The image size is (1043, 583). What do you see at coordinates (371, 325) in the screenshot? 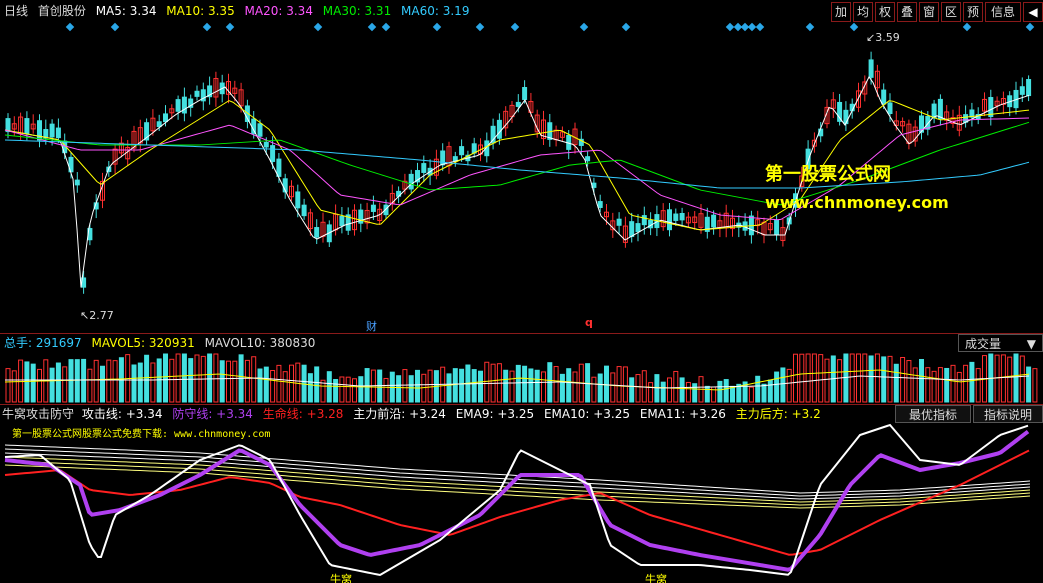
I see `finance-marker: 财` at bounding box center [371, 325].